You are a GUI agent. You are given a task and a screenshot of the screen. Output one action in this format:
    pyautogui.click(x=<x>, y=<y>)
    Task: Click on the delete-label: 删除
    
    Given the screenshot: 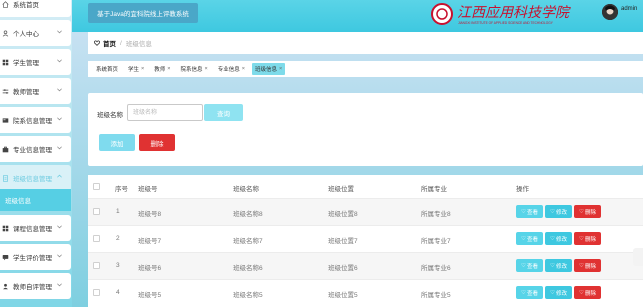 What is the action you would take?
    pyautogui.click(x=590, y=293)
    